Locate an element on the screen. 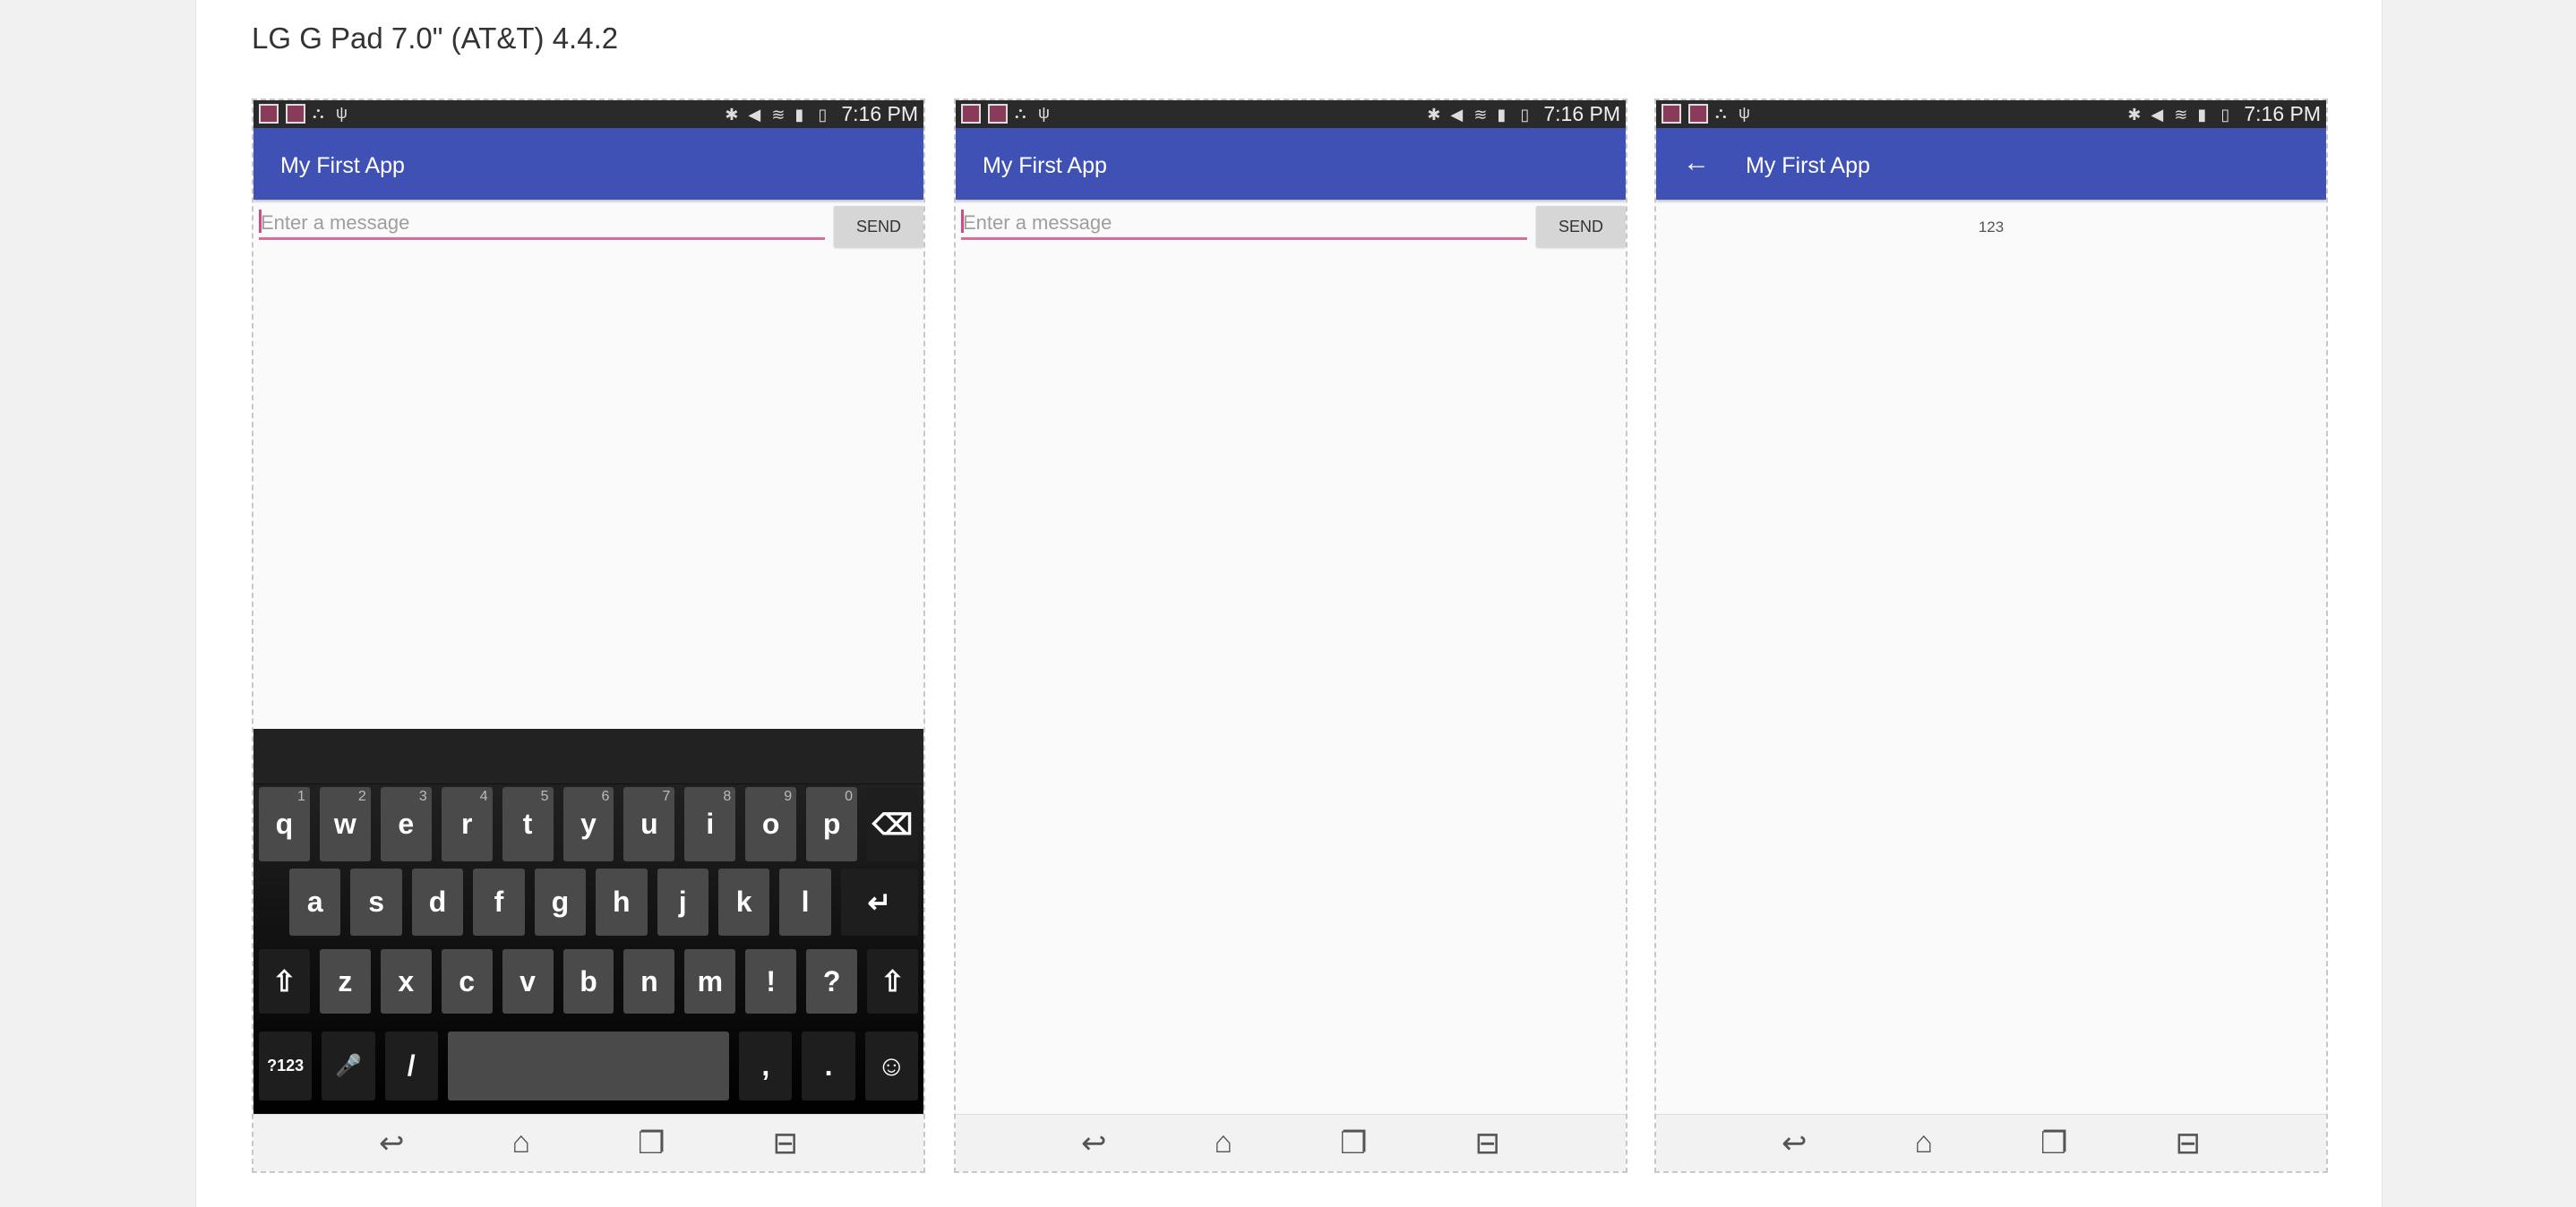 The width and height of the screenshot is (2576, 1207). key-f: f is located at coordinates (499, 902).